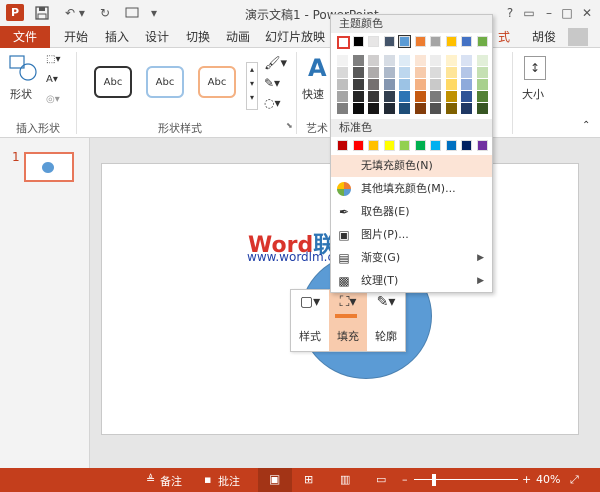  I want to click on slideshow-view-icon: ▭, so click(381, 479).